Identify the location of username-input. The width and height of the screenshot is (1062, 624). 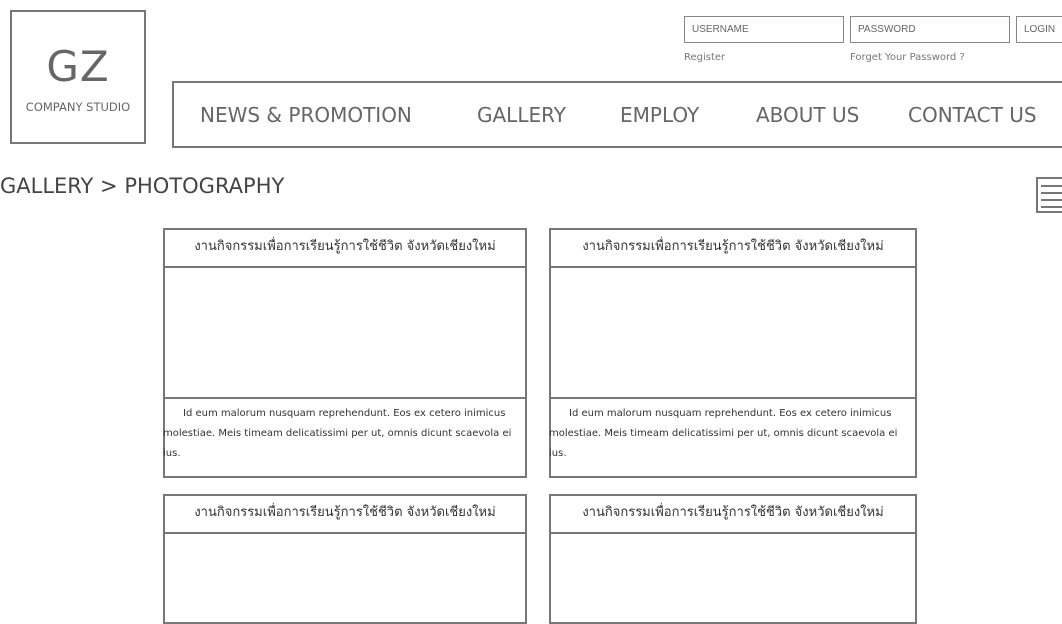
(764, 29).